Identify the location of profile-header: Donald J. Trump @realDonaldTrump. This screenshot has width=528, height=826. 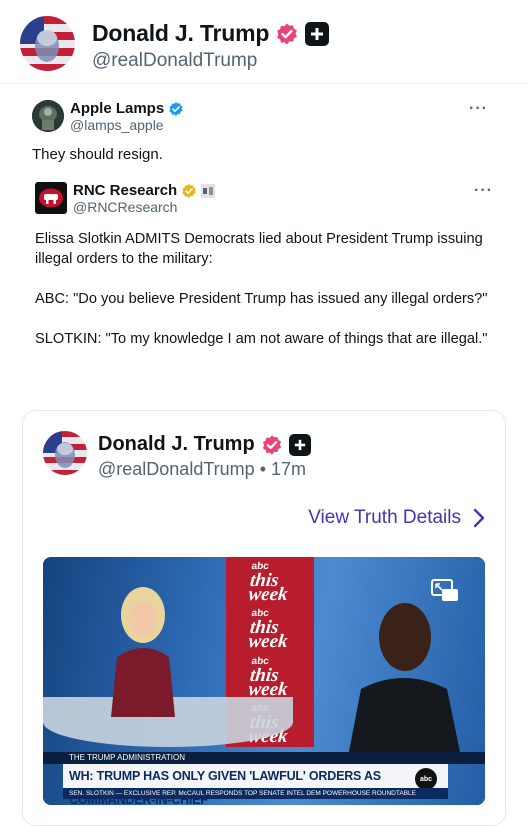
(265, 46).